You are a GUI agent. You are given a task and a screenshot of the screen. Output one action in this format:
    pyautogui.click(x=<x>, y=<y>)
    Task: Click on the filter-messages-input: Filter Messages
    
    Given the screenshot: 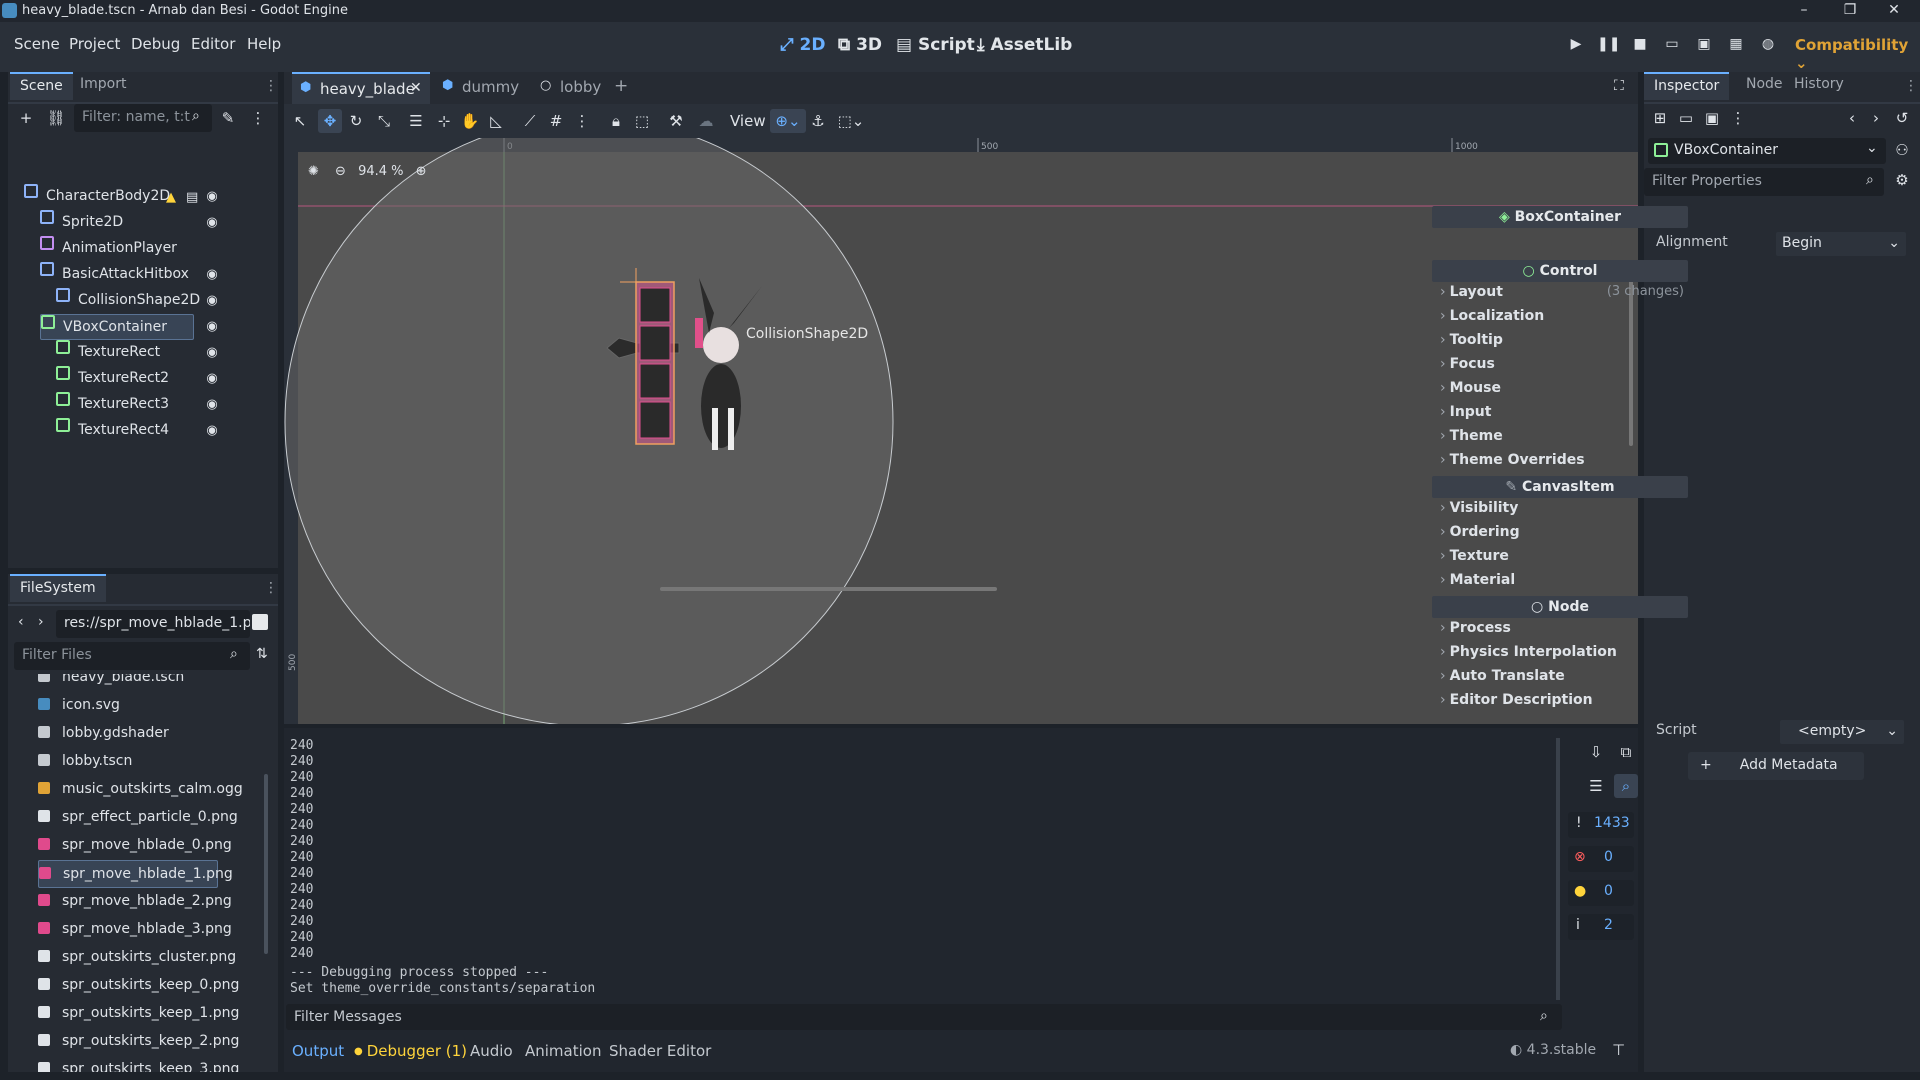 What is the action you would take?
    pyautogui.click(x=924, y=1017)
    